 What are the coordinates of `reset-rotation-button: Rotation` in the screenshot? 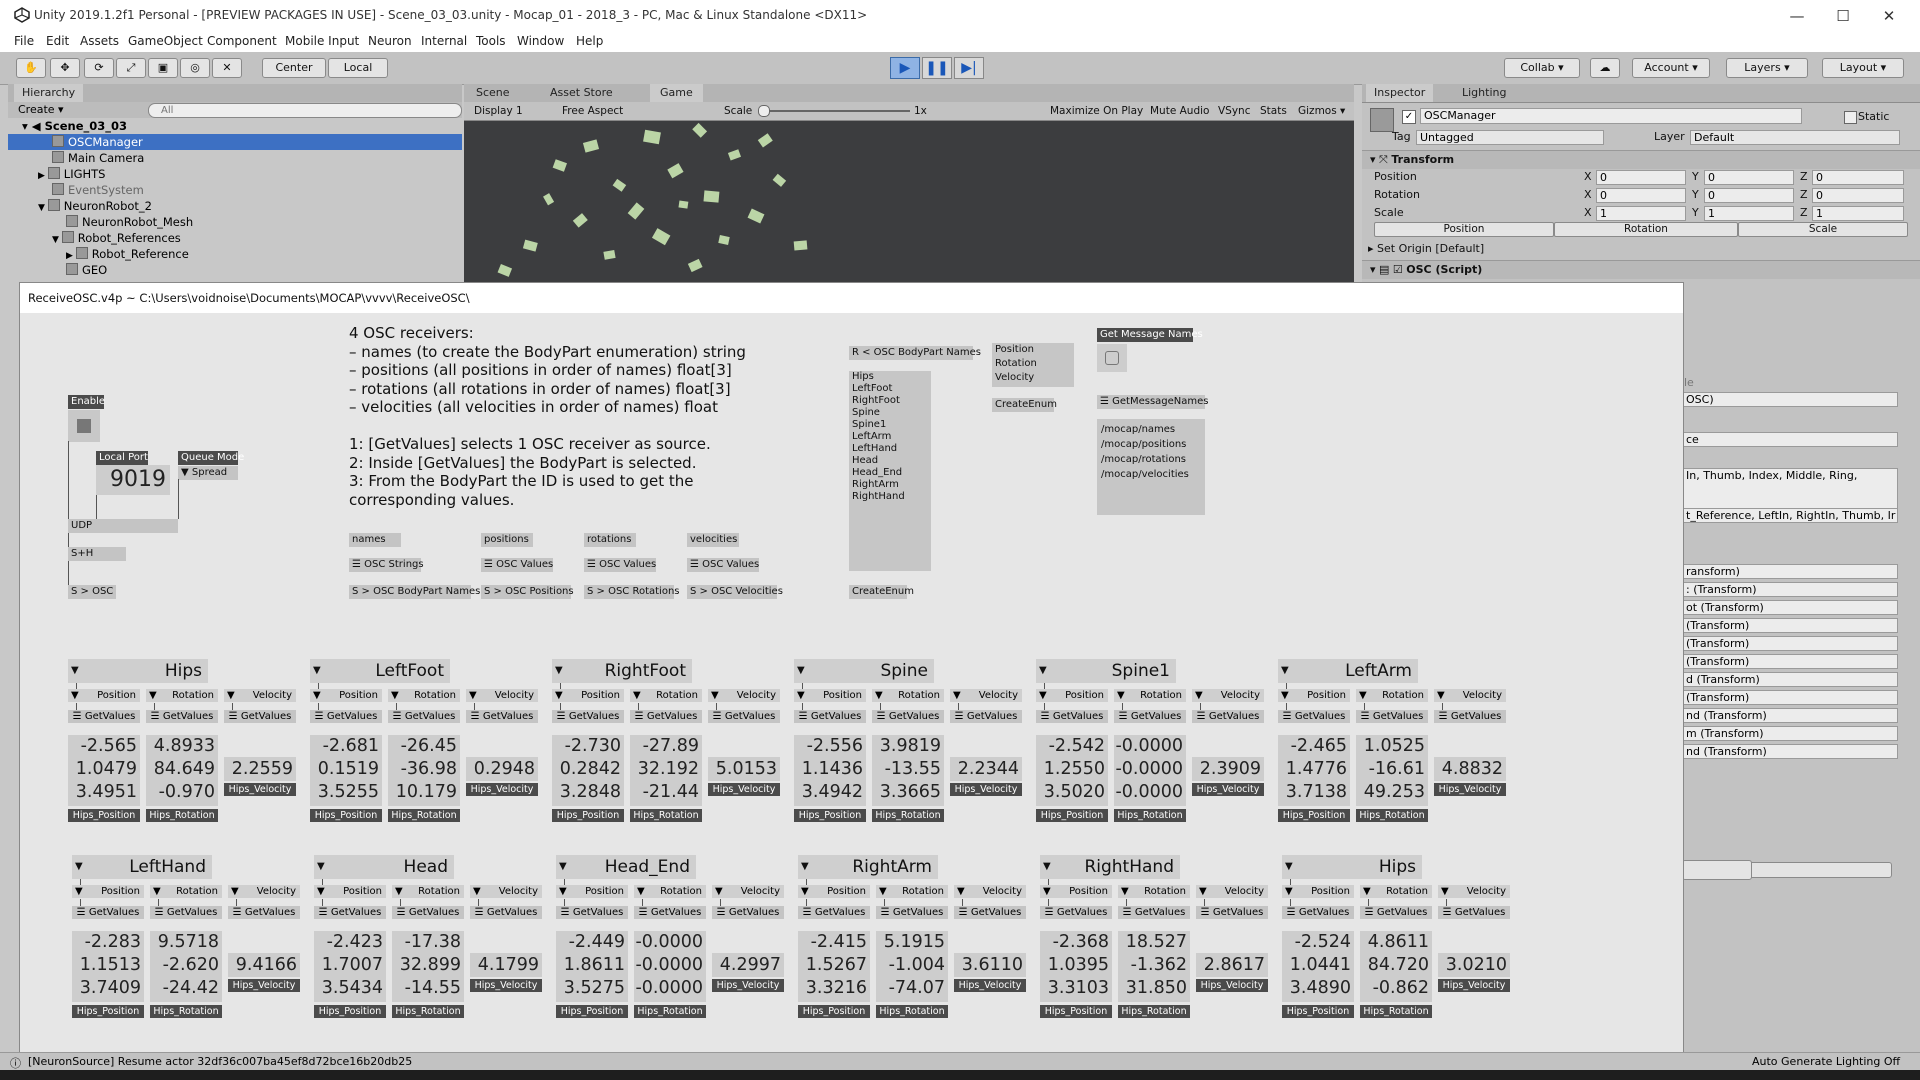 It's located at (1646, 229).